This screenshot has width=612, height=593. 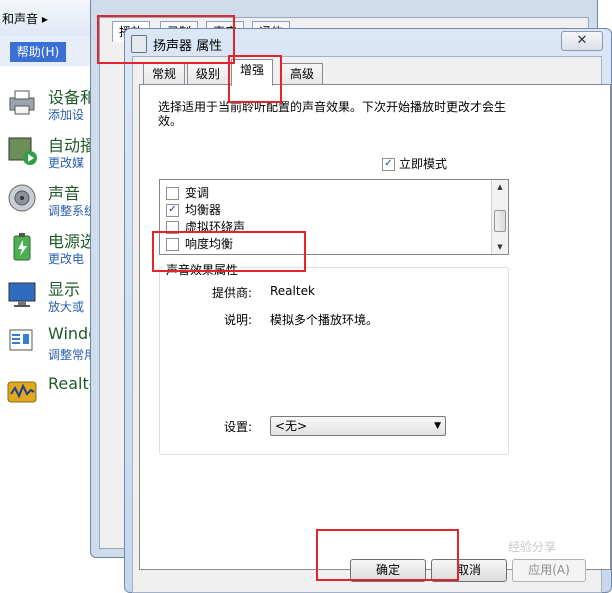 What do you see at coordinates (21, 340) in the screenshot?
I see `windows-icon` at bounding box center [21, 340].